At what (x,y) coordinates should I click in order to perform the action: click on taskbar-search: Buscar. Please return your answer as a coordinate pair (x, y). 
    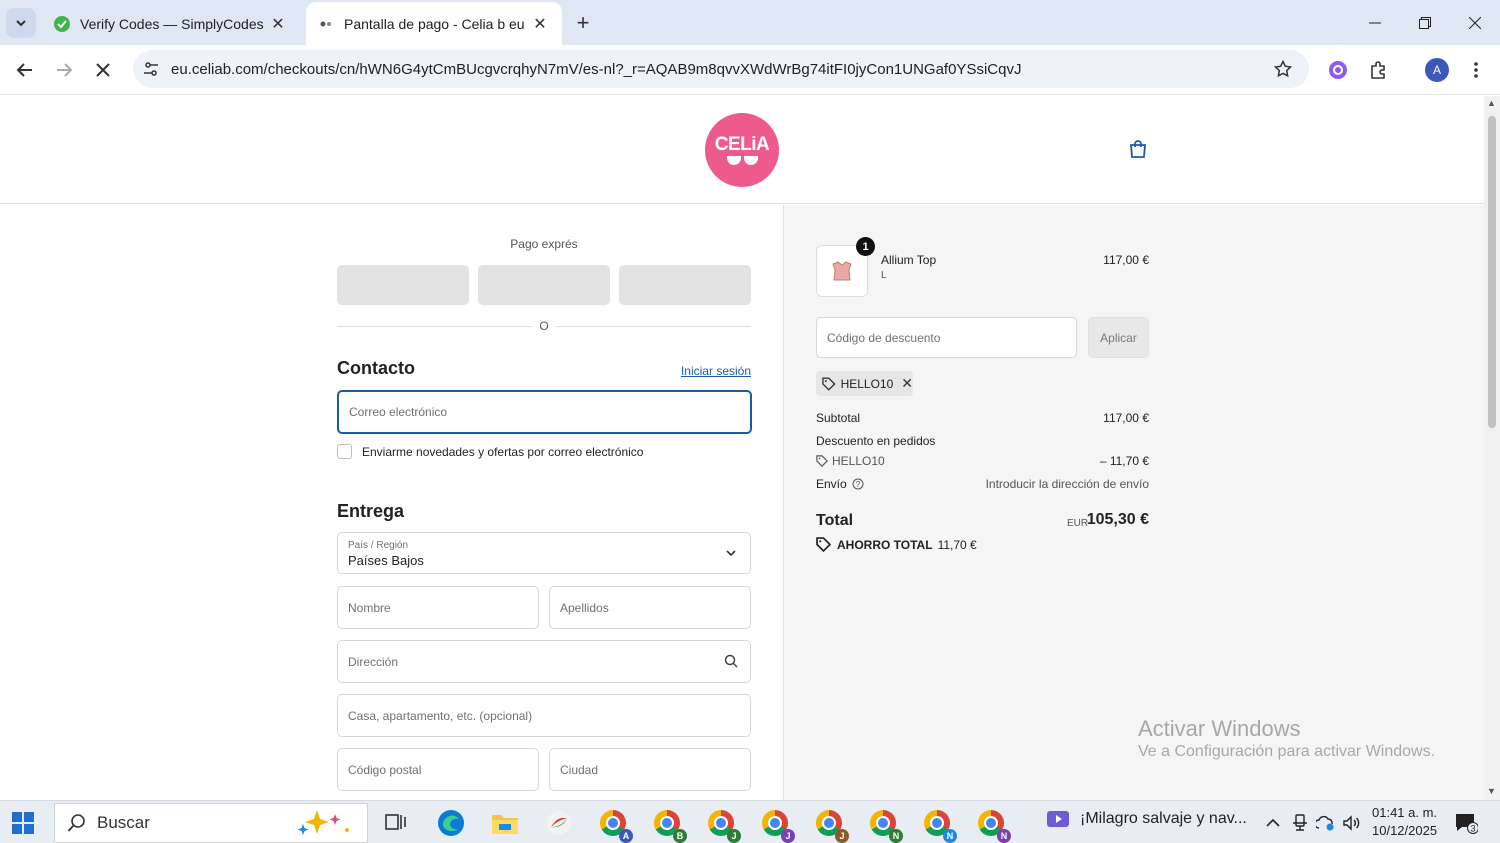
    Looking at the image, I should click on (211, 823).